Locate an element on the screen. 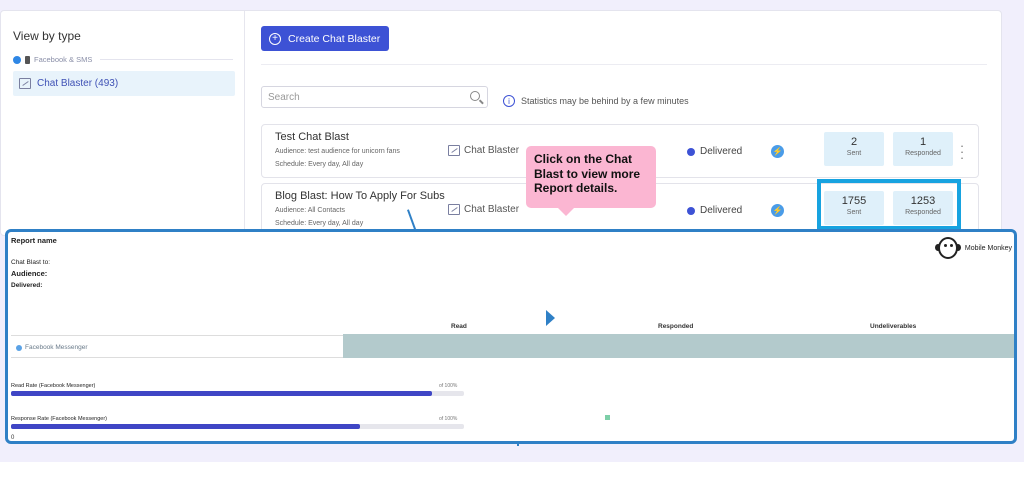 The width and height of the screenshot is (1024, 487). blast-audience: Audience: All Contacts is located at coordinates (310, 210).